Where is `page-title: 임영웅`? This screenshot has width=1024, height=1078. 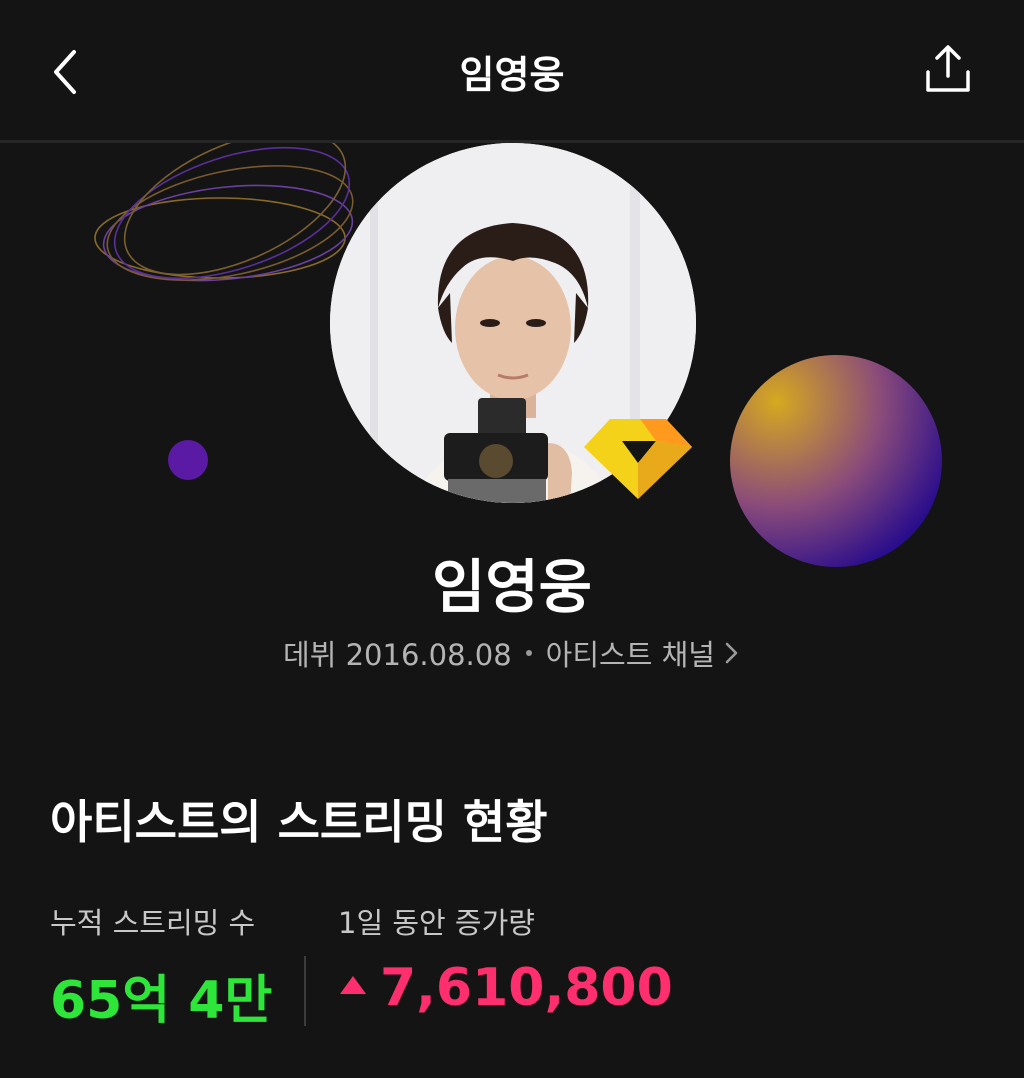 page-title: 임영웅 is located at coordinates (512, 75).